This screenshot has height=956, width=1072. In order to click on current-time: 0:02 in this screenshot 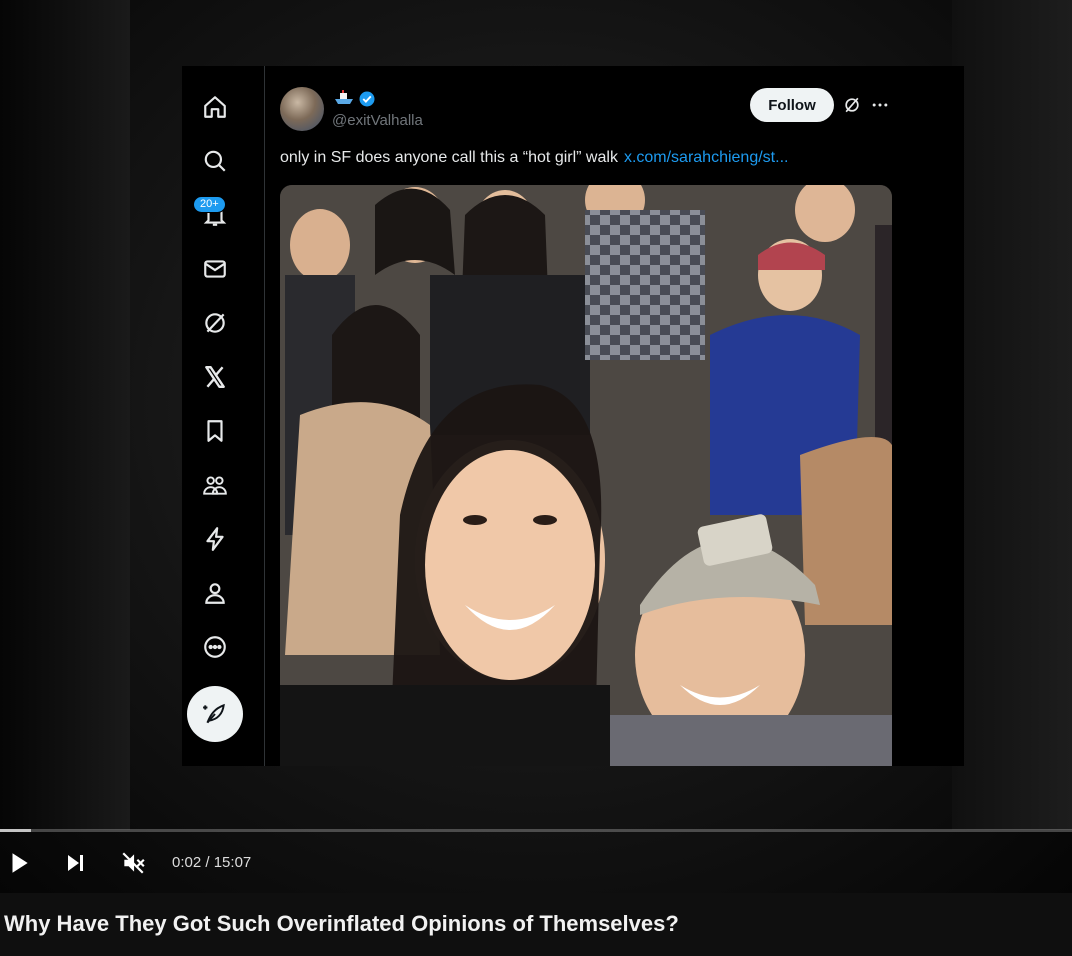, I will do `click(187, 862)`.